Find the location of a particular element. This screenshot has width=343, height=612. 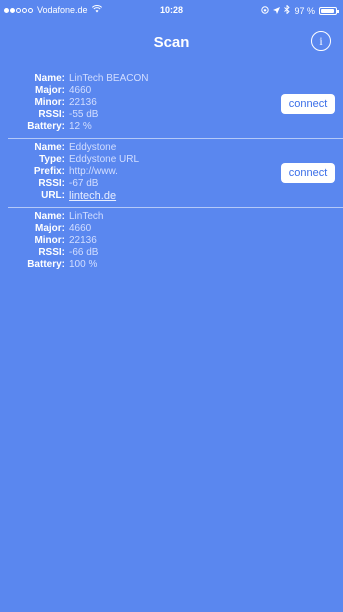

status-bar: Vodafone.de 10:28 97 % is located at coordinates (171, 10).